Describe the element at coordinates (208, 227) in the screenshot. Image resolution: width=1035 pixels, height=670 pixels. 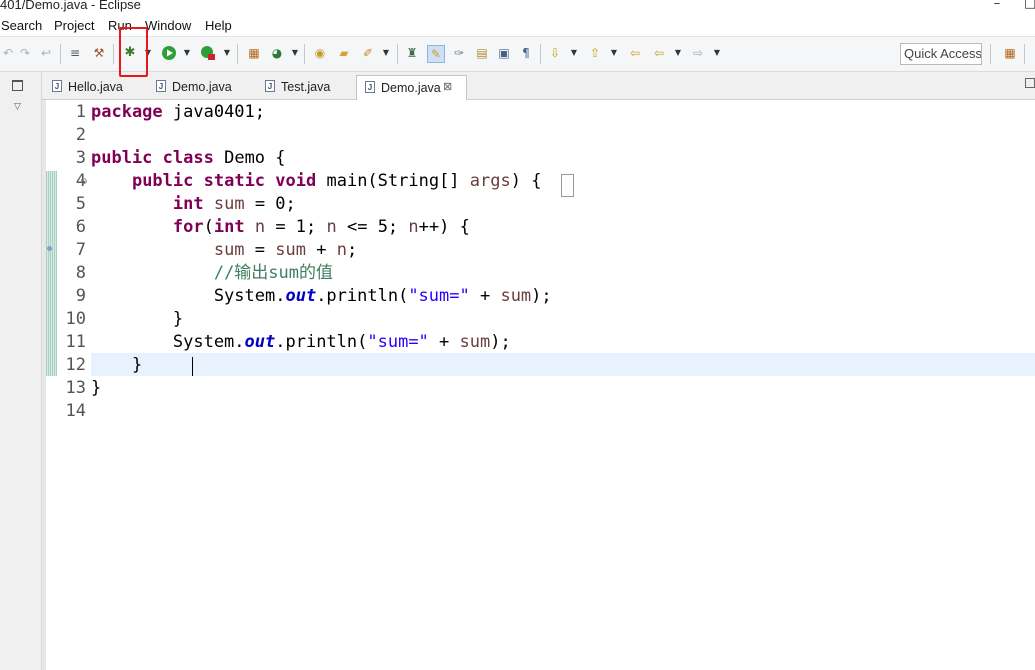
I see `code-token: (` at that location.